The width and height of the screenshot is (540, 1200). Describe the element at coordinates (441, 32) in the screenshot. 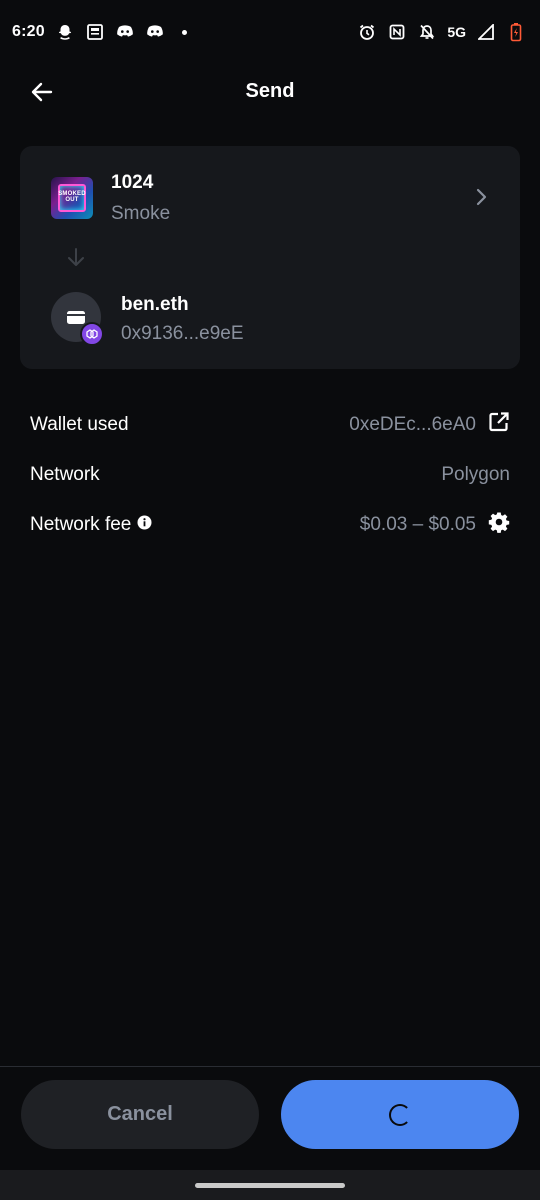

I see `status-right: 5G` at that location.